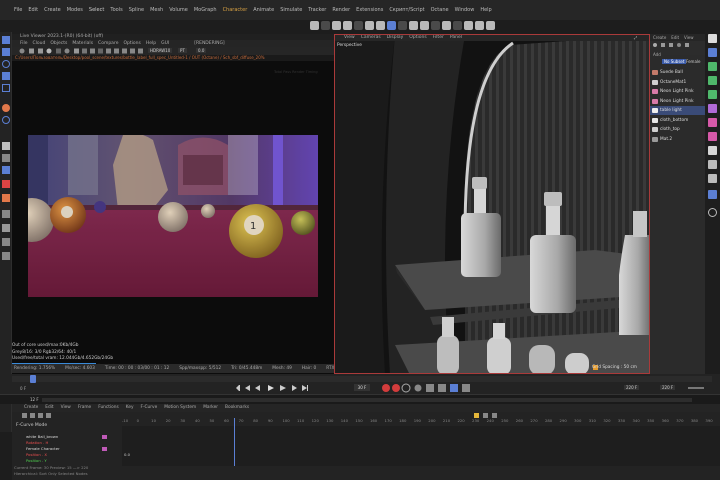  I want to click on lv-toolbar-icons, so click(173, 51).